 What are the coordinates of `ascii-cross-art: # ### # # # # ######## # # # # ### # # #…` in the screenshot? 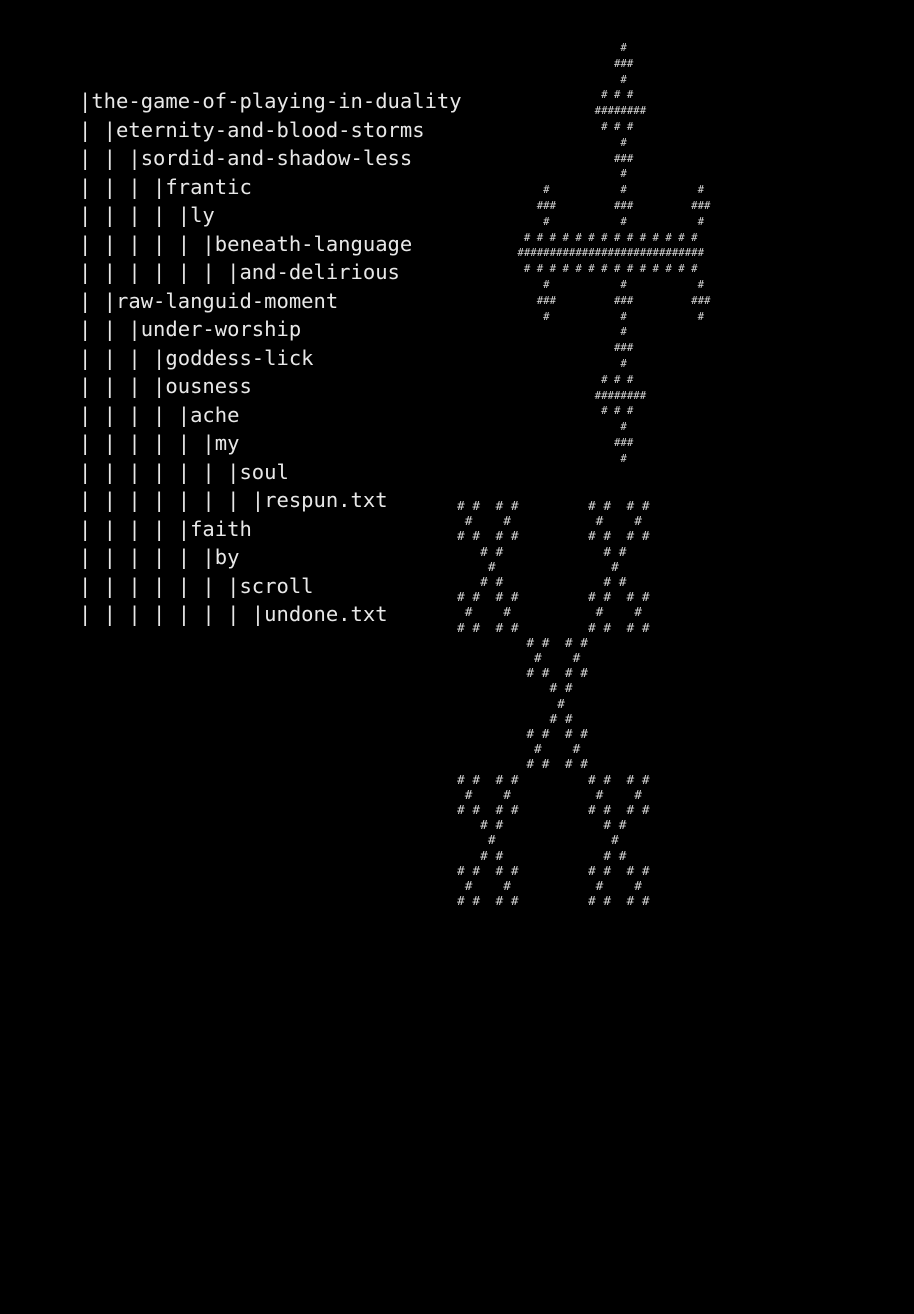 It's located at (610, 253).